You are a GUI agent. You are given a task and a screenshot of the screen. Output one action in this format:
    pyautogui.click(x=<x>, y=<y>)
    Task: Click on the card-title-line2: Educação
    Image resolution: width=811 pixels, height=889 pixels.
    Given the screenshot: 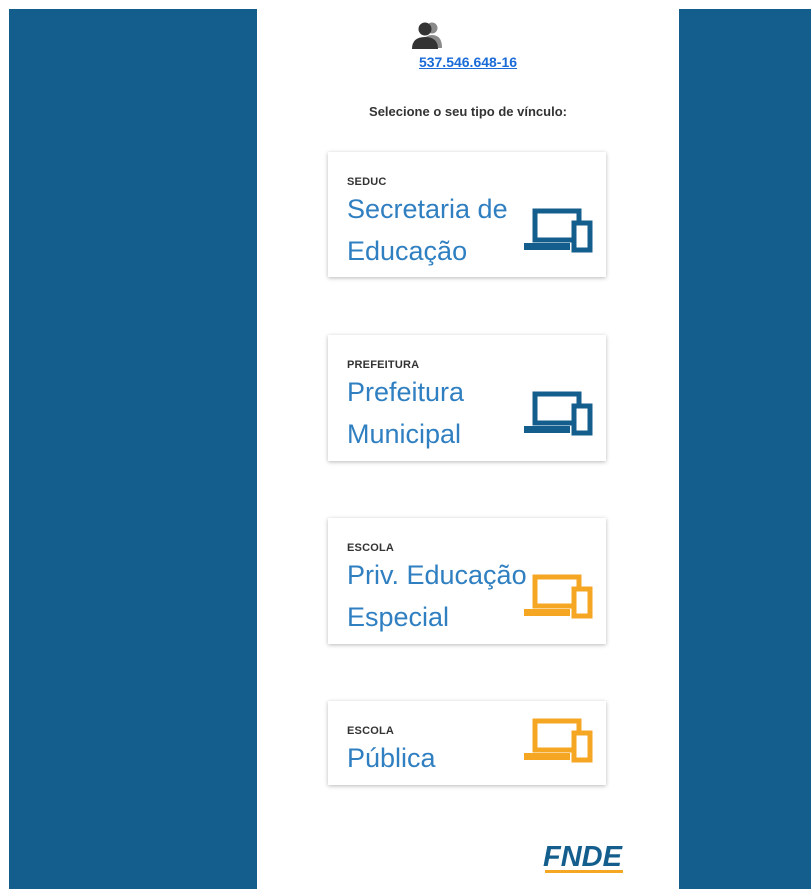 What is the action you would take?
    pyautogui.click(x=407, y=251)
    